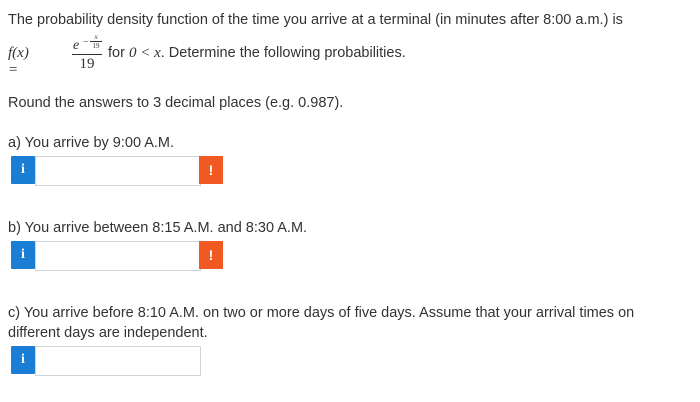 The width and height of the screenshot is (700, 402). Describe the element at coordinates (144, 53) in the screenshot. I see `formula-condition: 0 < x` at that location.